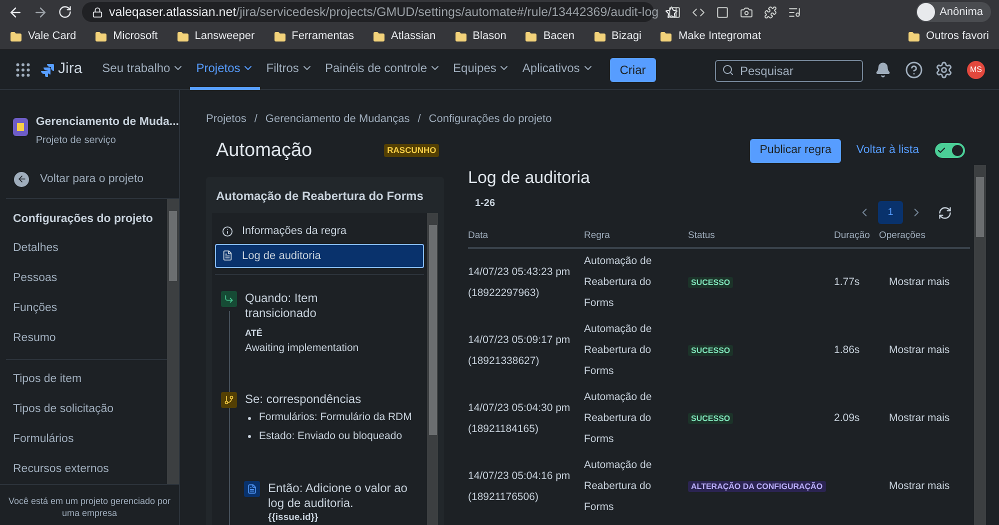 The image size is (999, 525). Describe the element at coordinates (65, 12) in the screenshot. I see `reload-icon` at that location.